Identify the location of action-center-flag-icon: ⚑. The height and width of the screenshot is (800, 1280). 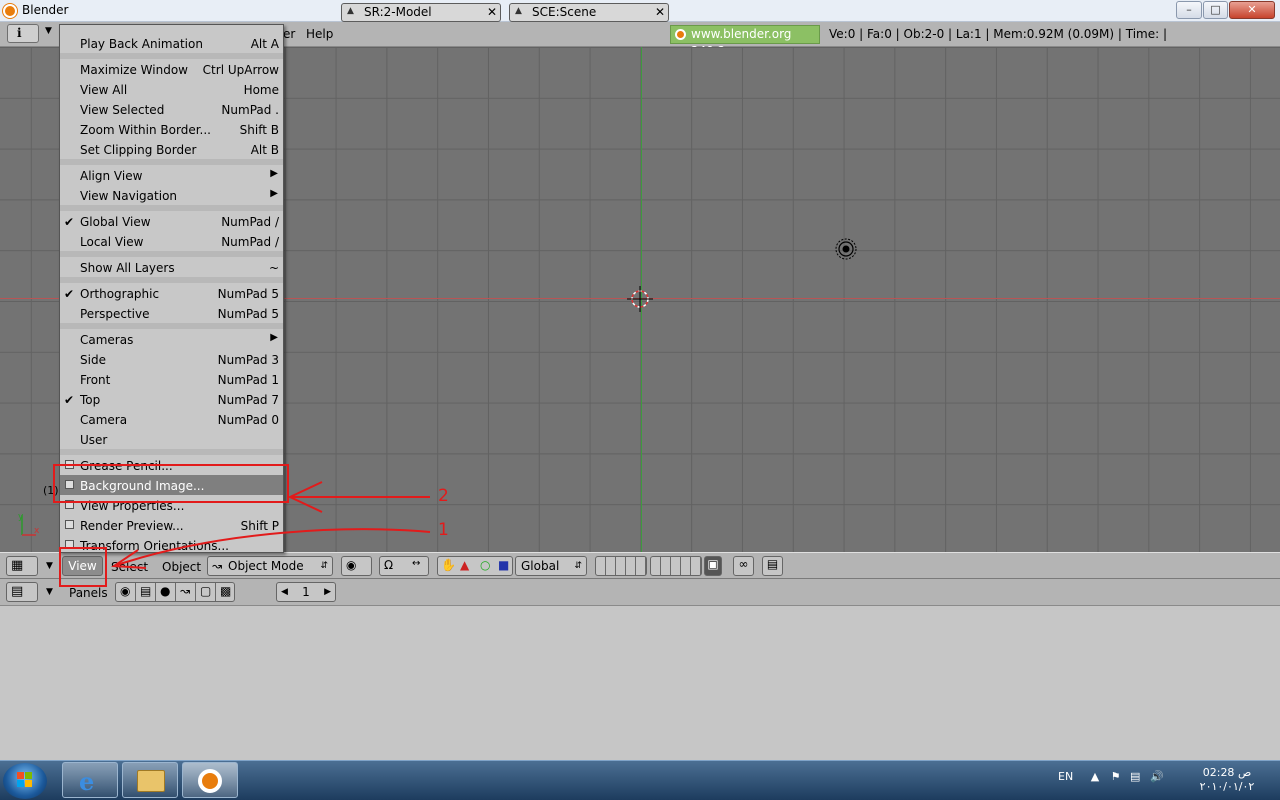
(1116, 776).